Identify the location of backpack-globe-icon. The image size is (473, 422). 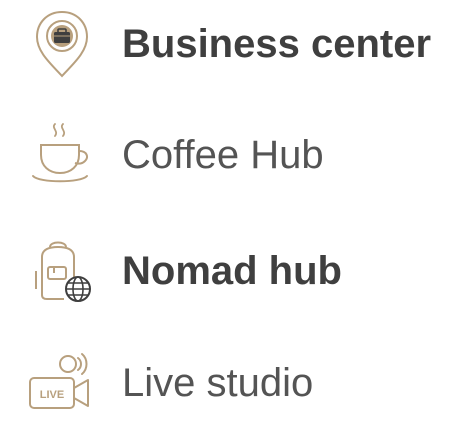
(62, 271).